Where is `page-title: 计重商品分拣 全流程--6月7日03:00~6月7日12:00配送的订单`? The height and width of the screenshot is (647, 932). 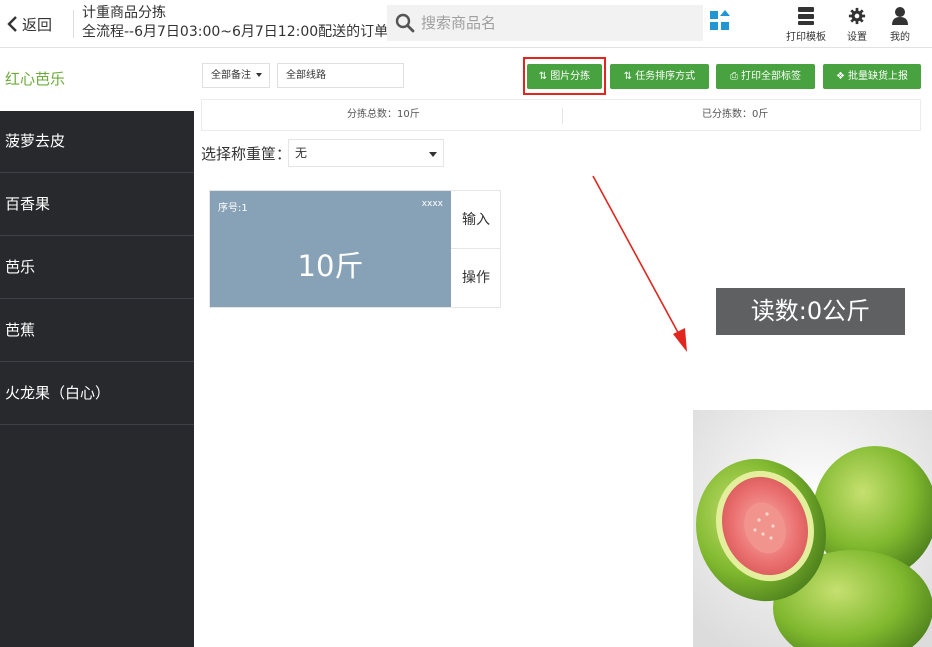 page-title: 计重商品分拣 全流程--6月7日03:00~6月7日12:00配送的订单 is located at coordinates (235, 23).